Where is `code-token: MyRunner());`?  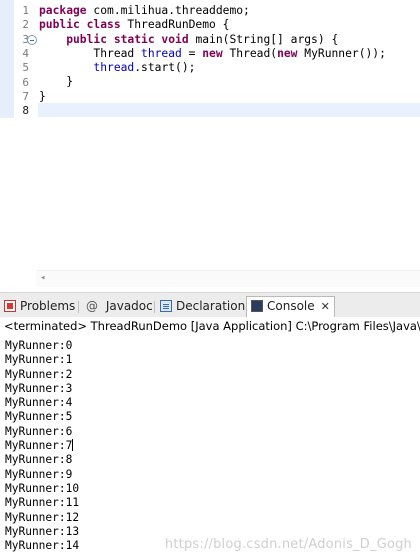
code-token: MyRunner()); is located at coordinates (345, 53).